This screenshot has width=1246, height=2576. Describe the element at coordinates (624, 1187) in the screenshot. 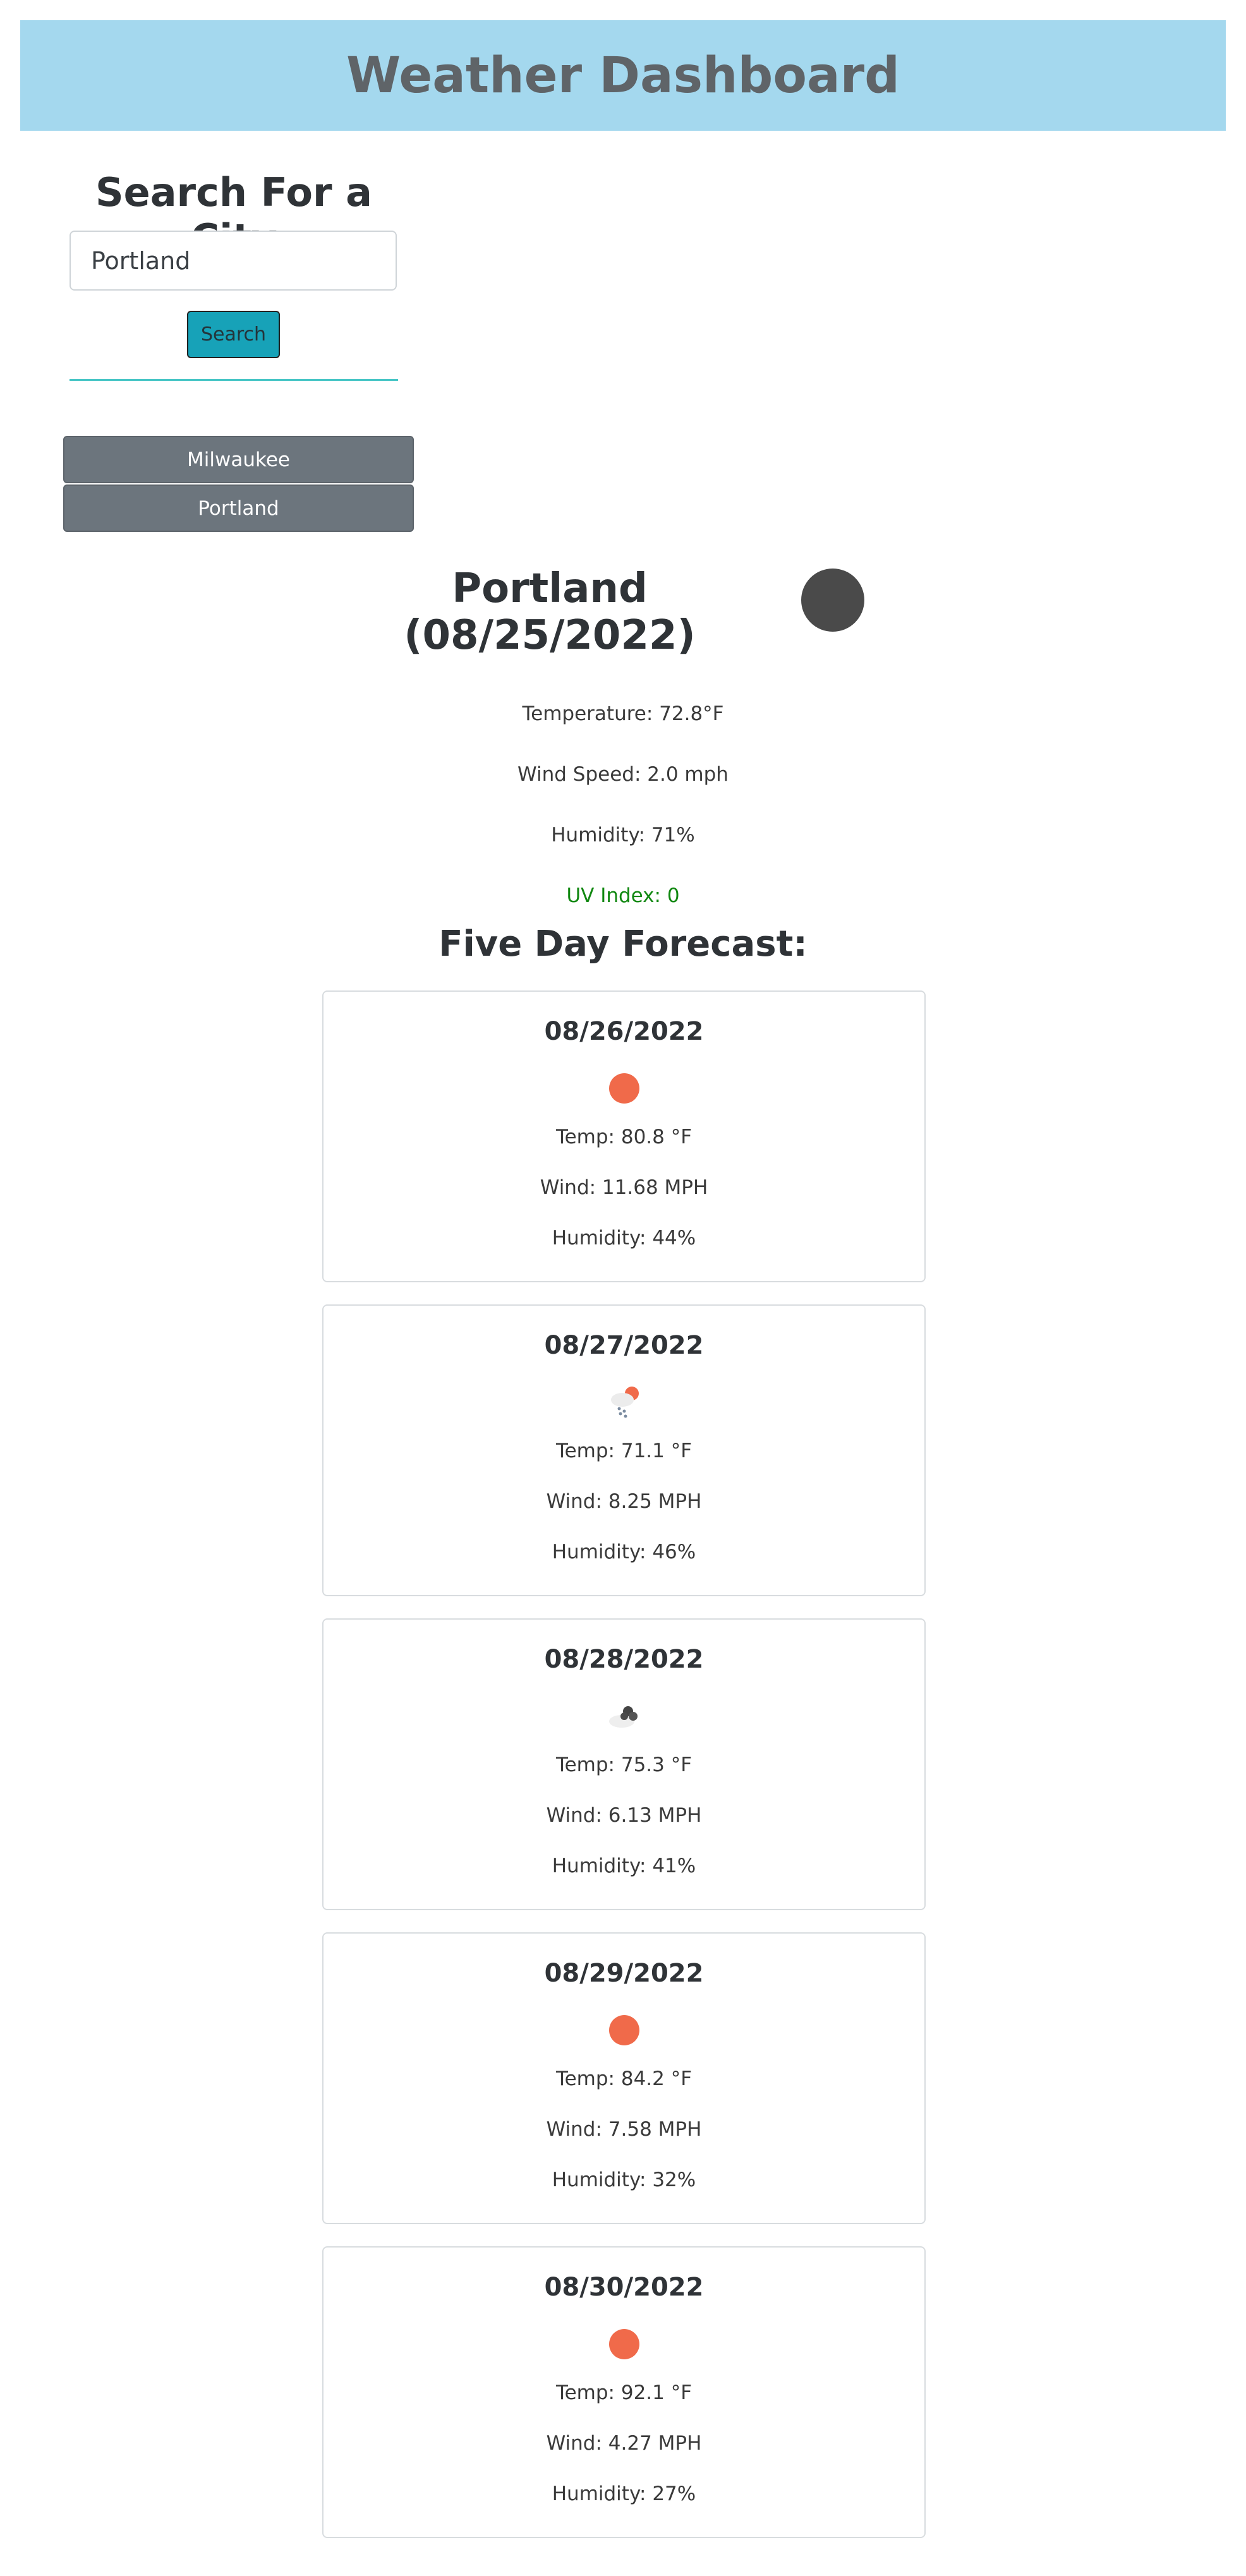

I see `forecast-wind: Wind: 11.68 MPH` at that location.